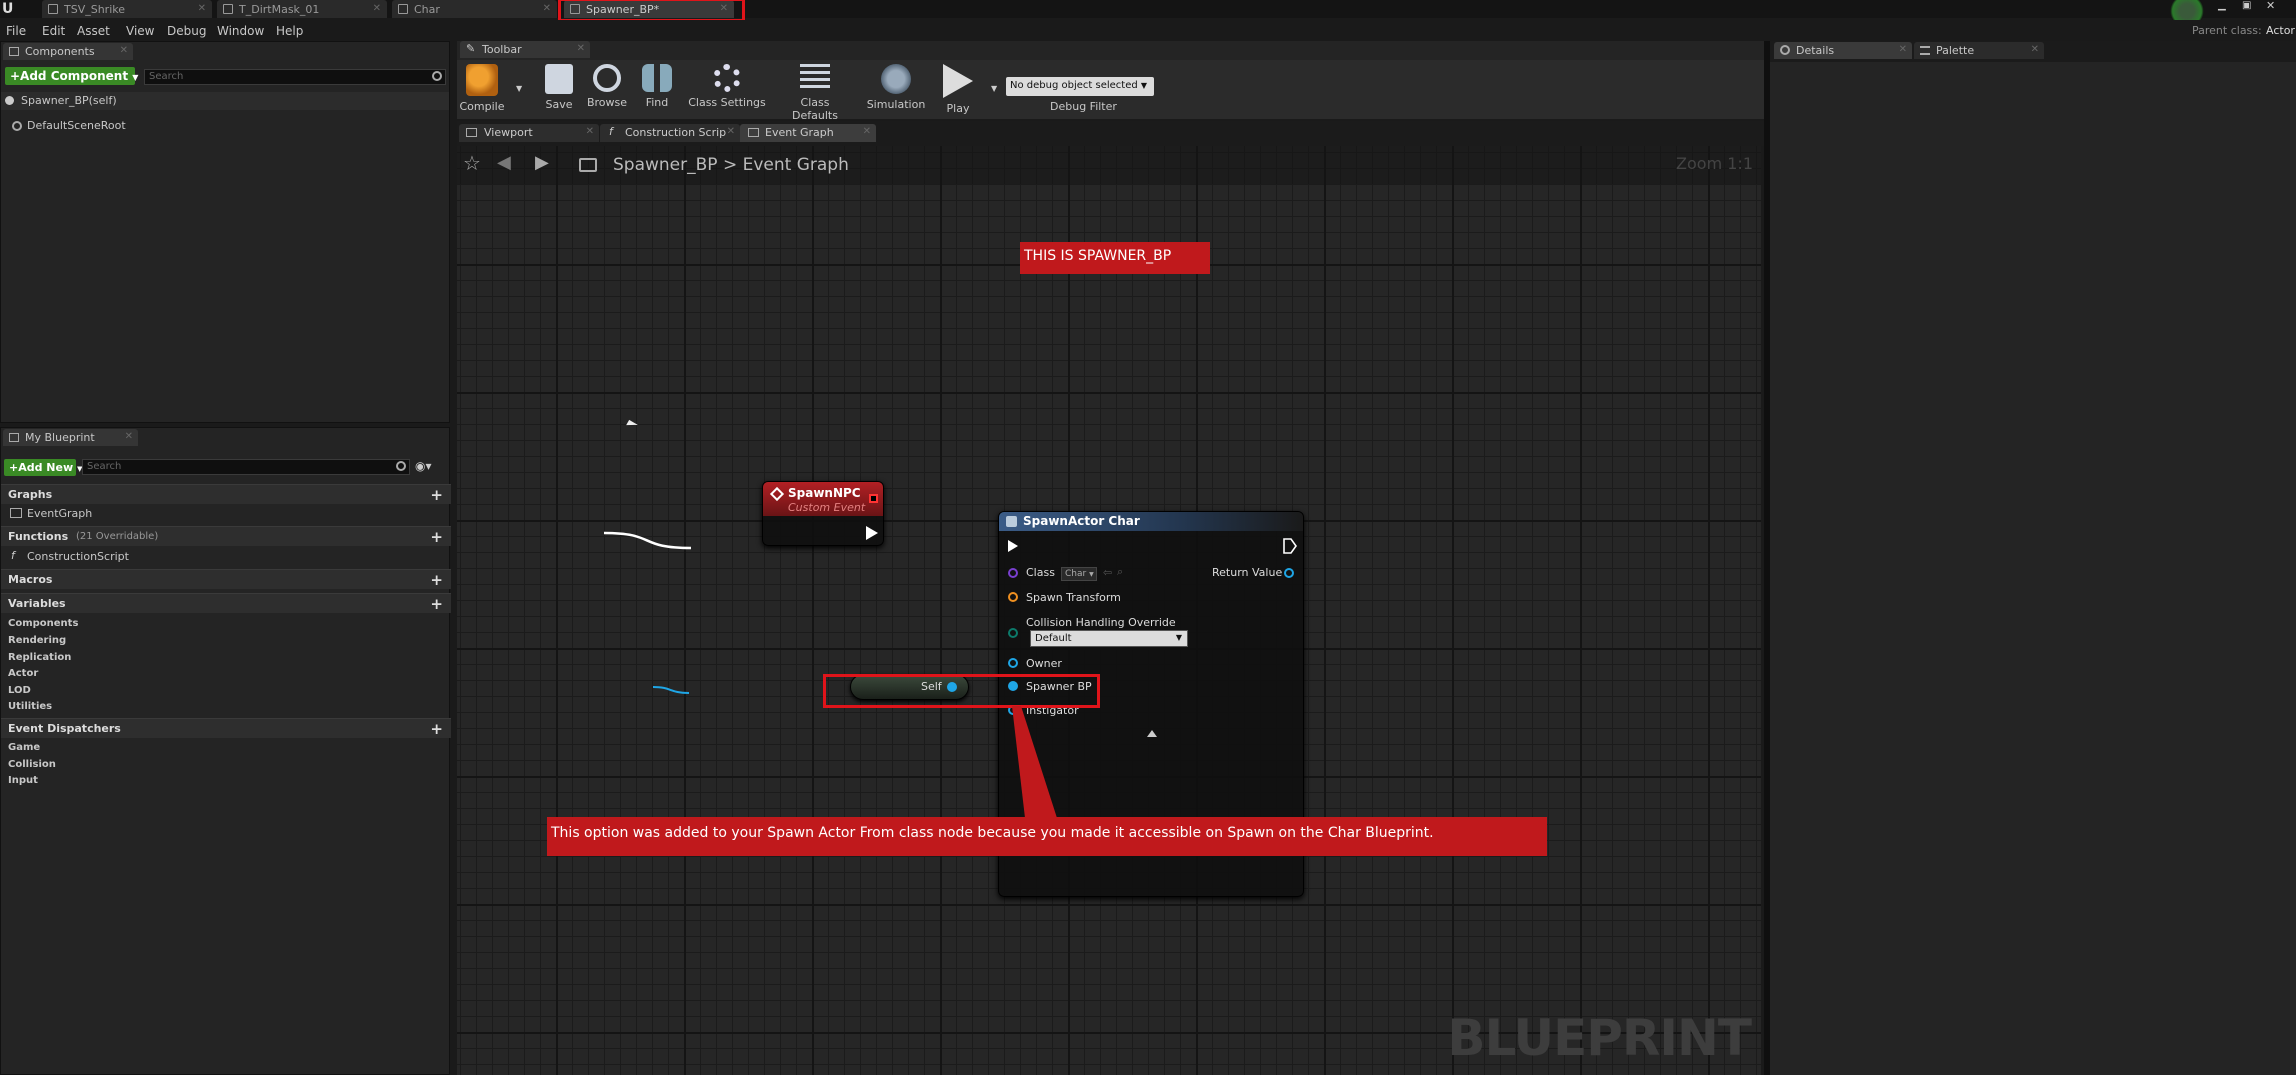 The image size is (2296, 1075). I want to click on debug-object-select: No debug object selected ▼, so click(1080, 86).